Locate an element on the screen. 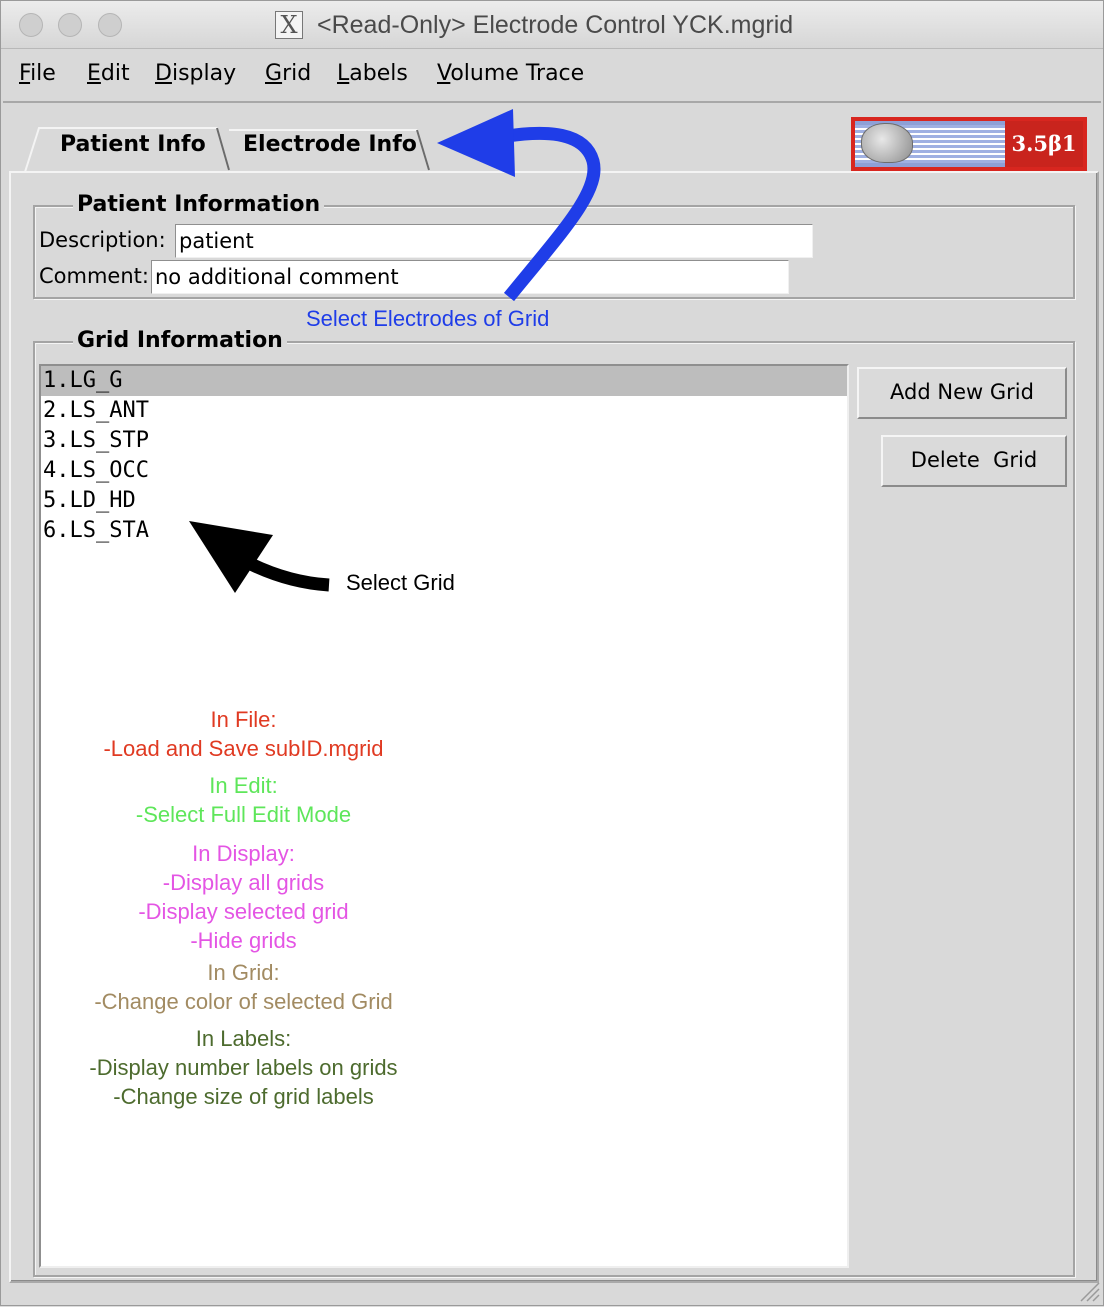  note-line: -Change color of selected Grid is located at coordinates (243, 1001).